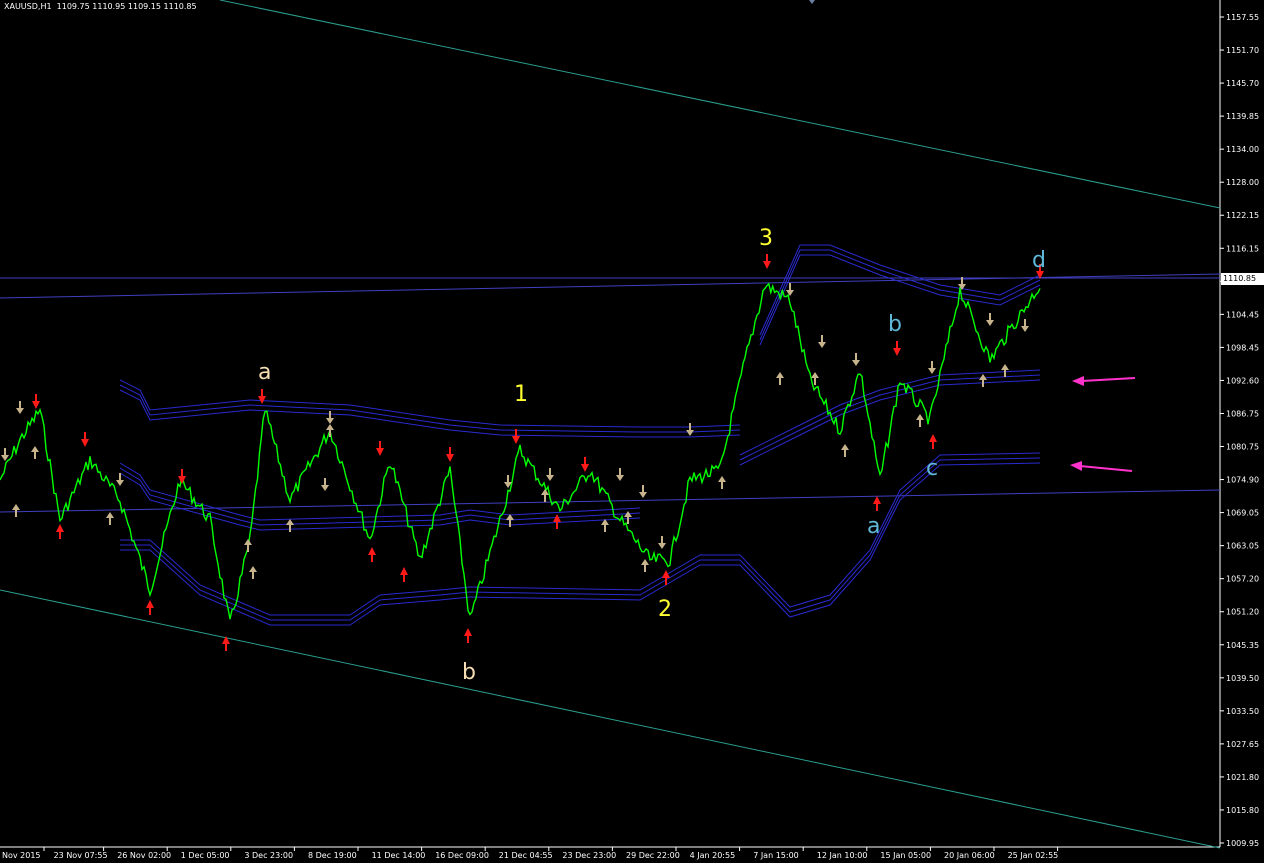 This screenshot has width=1264, height=863. Describe the element at coordinates (205, 855) in the screenshot. I see `time-tick-label: 1 Dec 05:00` at that location.